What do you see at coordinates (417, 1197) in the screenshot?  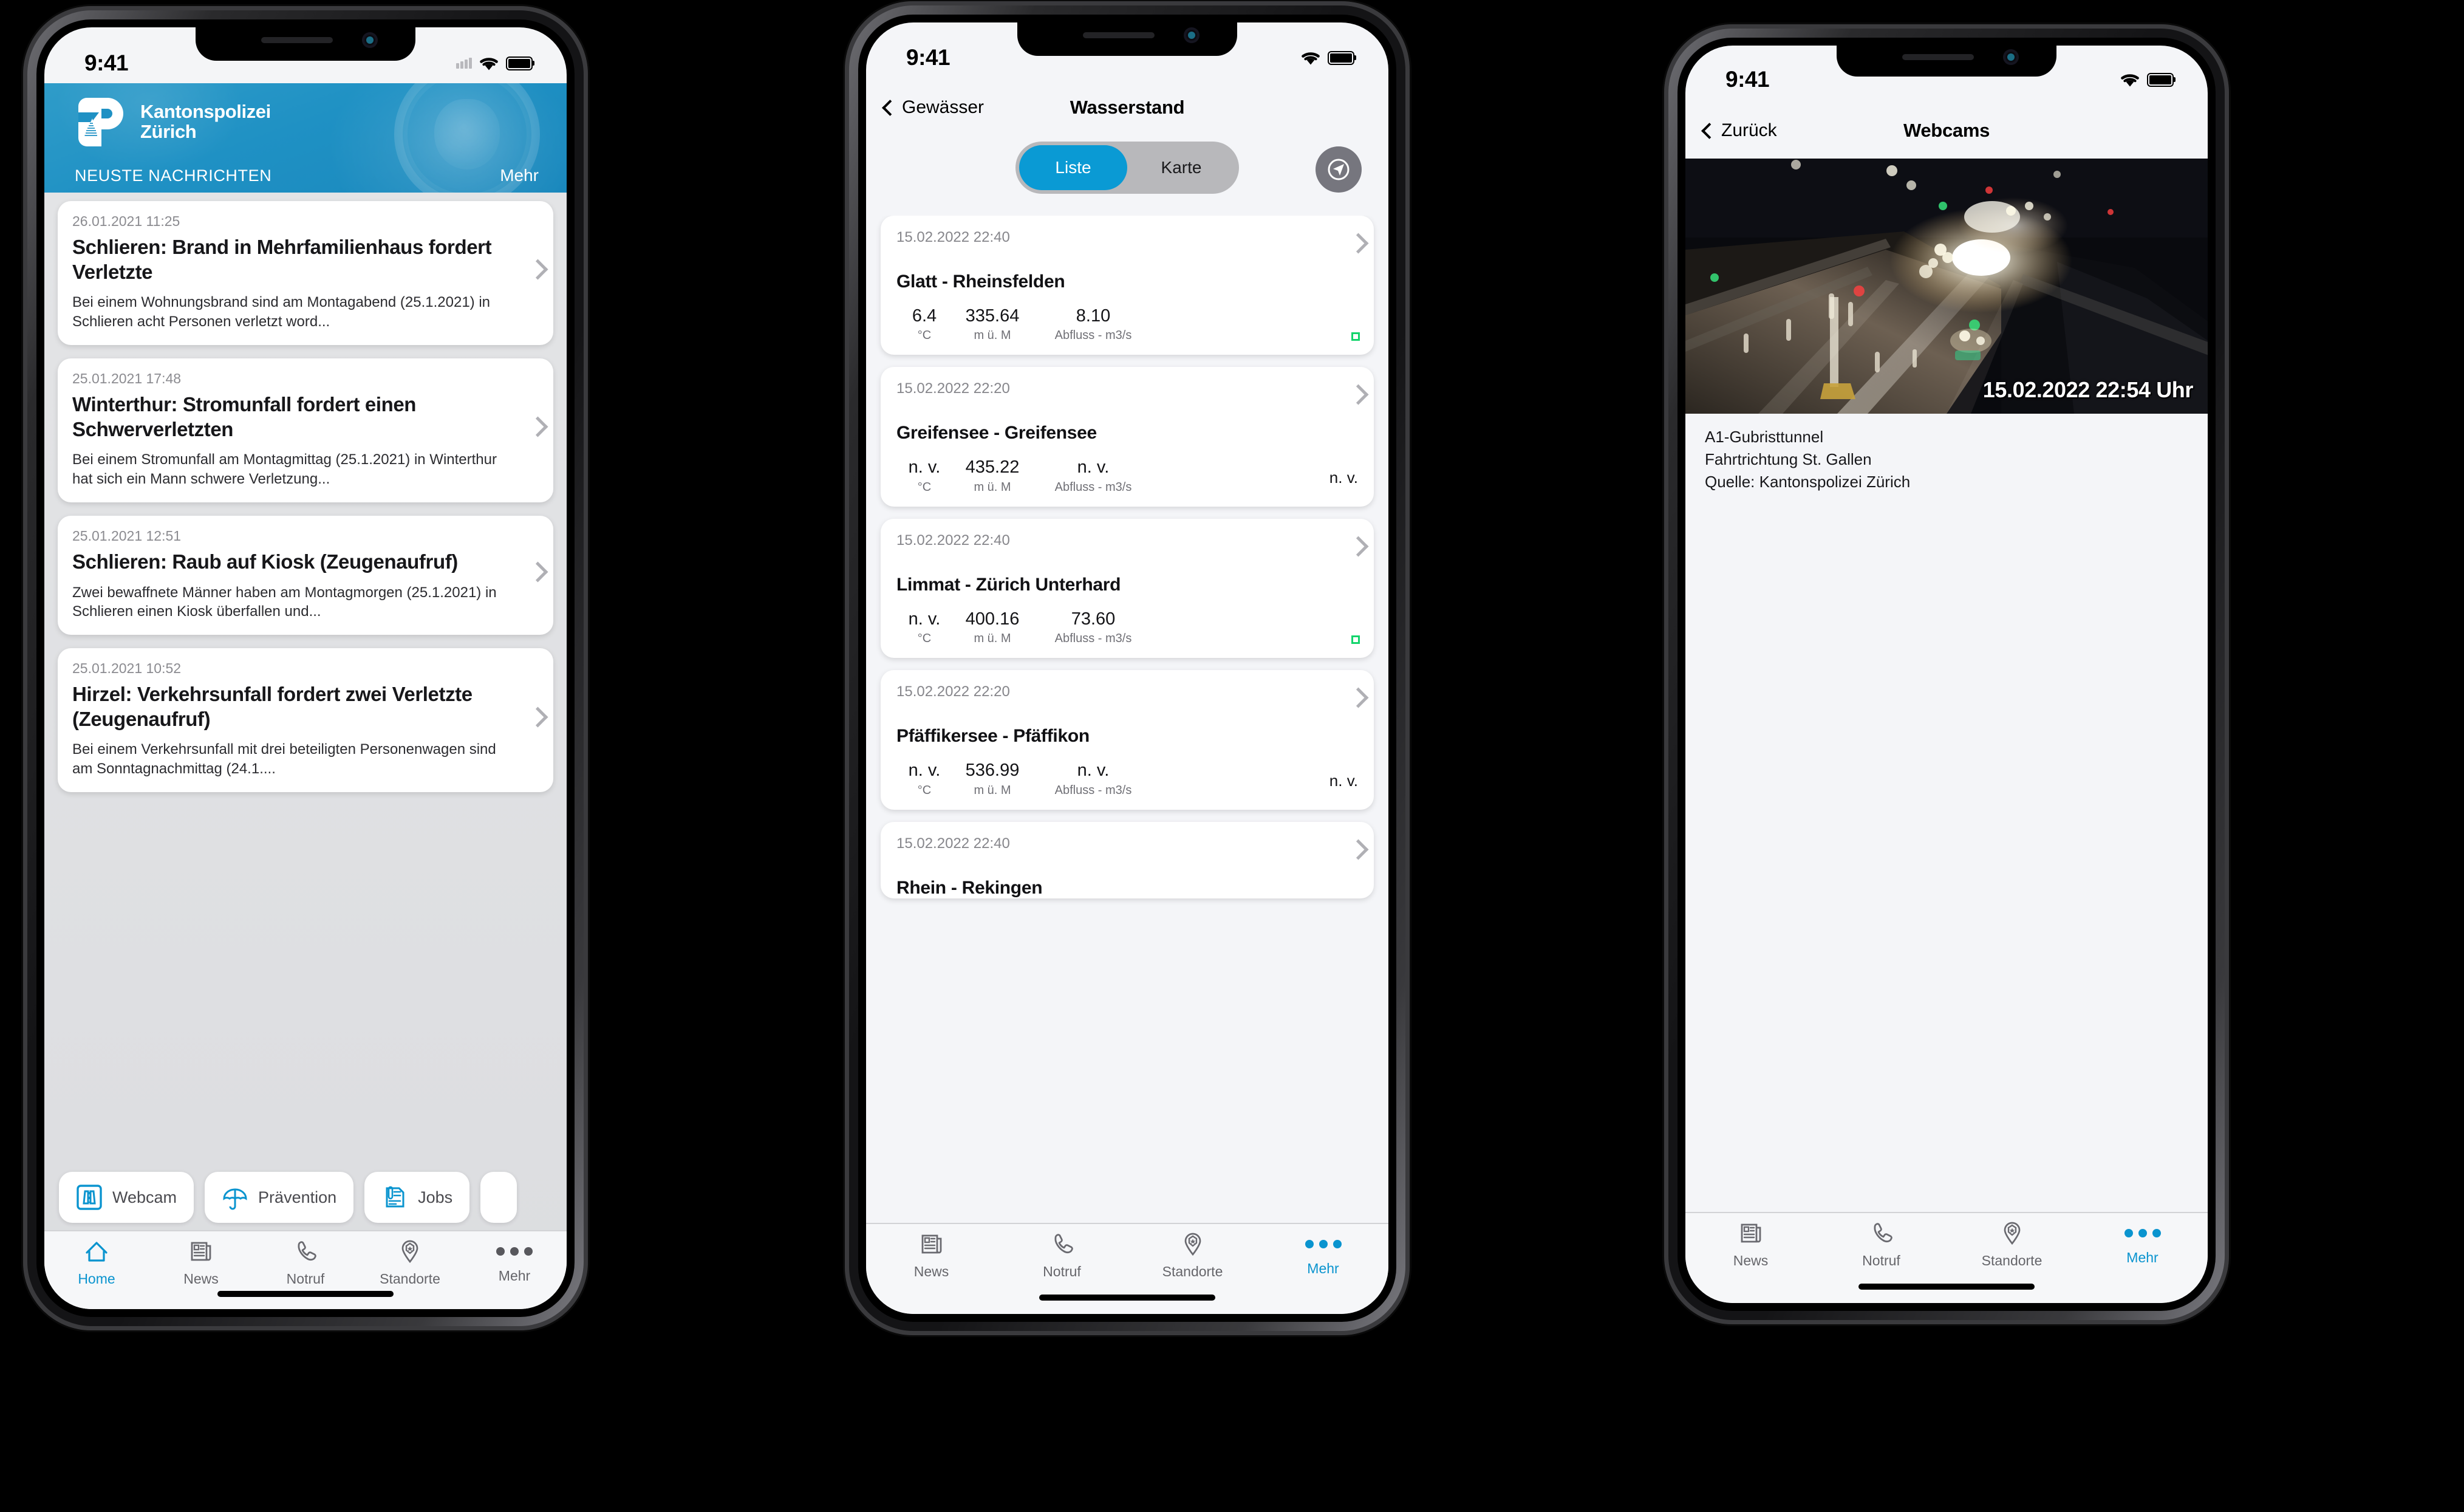 I see `quick-action-jobs: Jobs` at bounding box center [417, 1197].